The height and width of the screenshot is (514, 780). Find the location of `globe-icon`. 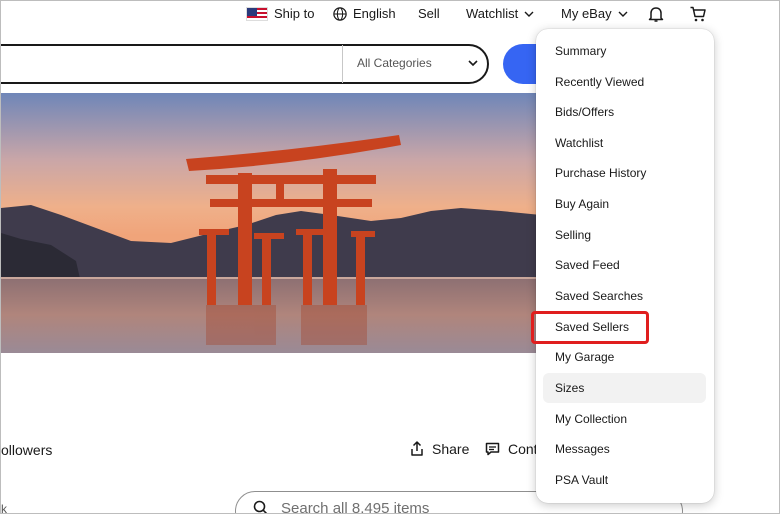

globe-icon is located at coordinates (340, 13).